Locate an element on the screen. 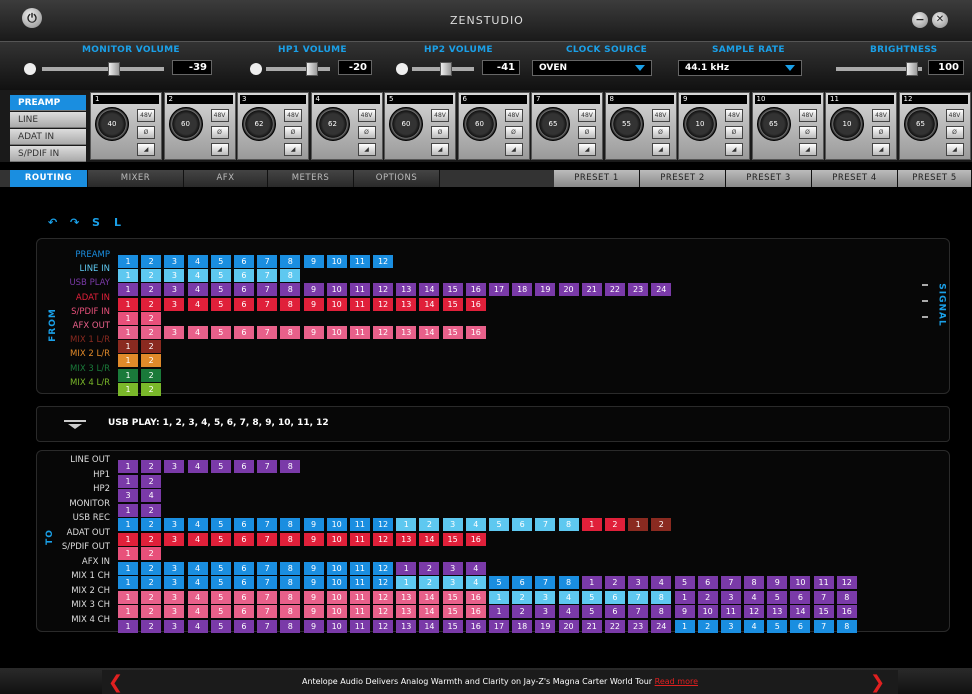  monitor-volume-thumb is located at coordinates (114, 69).